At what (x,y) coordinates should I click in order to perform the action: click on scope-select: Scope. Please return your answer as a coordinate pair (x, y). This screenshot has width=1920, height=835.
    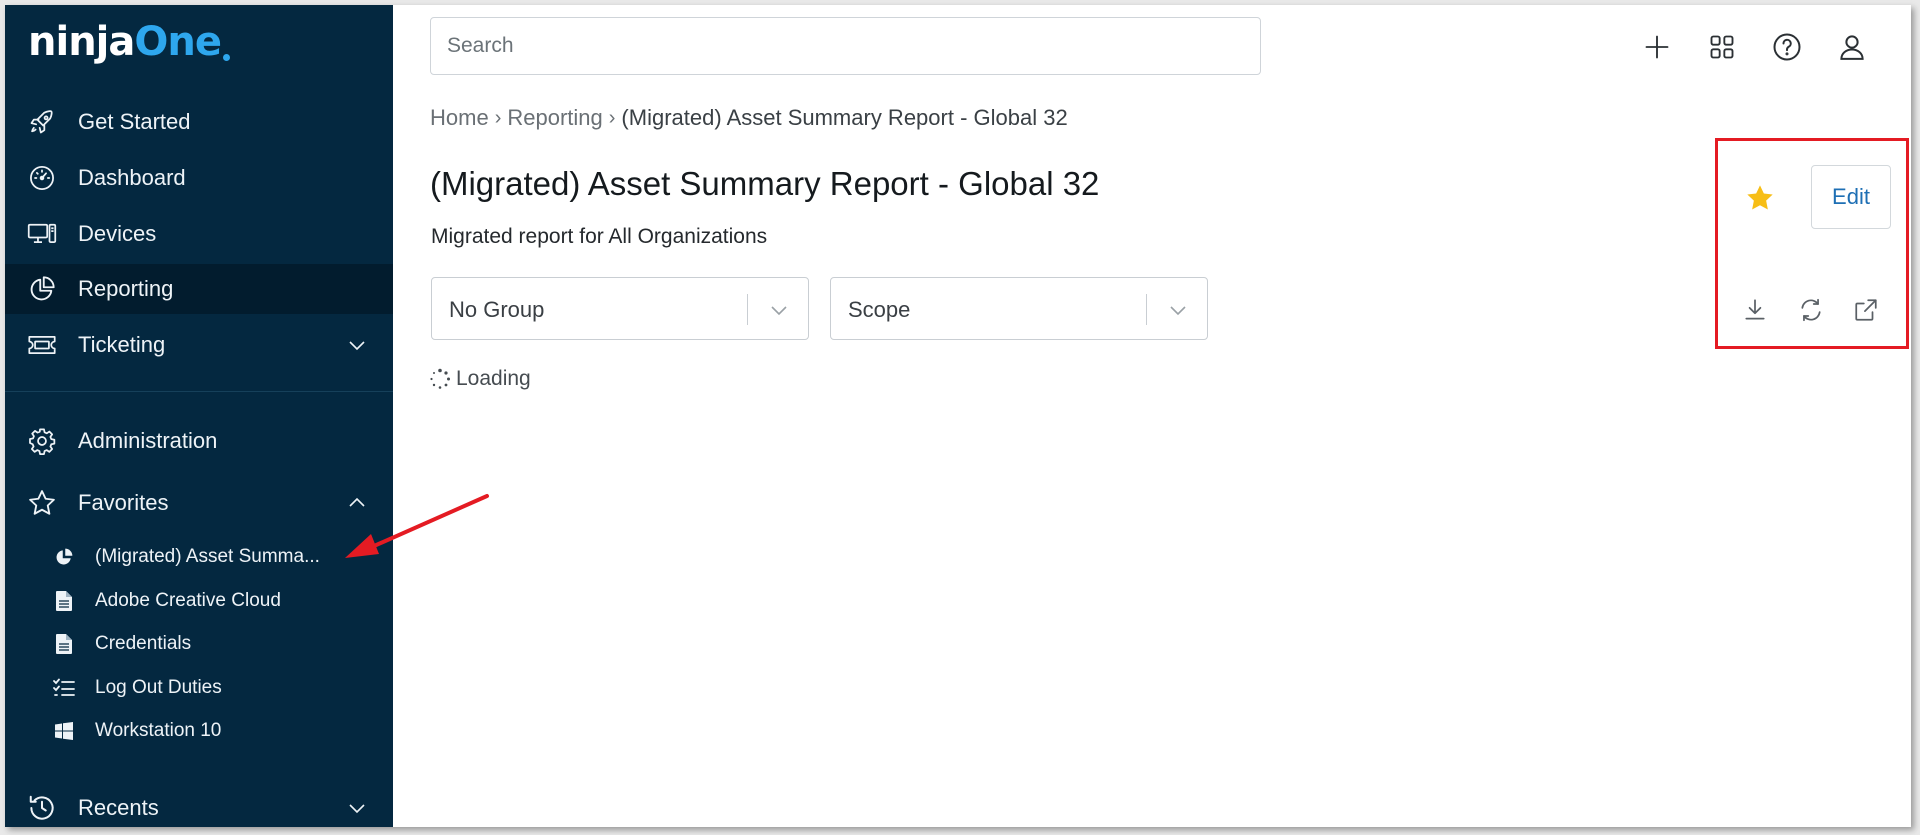
    Looking at the image, I should click on (1019, 308).